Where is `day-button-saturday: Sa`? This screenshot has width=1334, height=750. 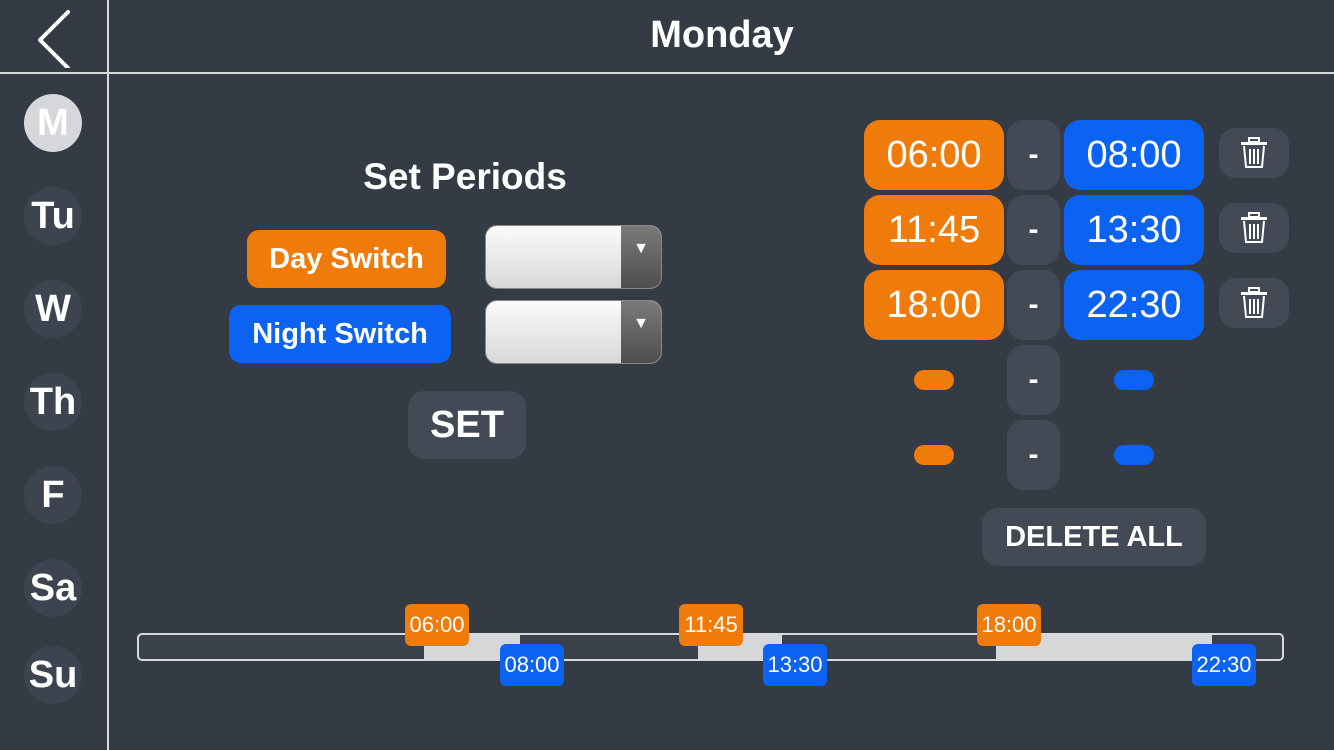 day-button-saturday: Sa is located at coordinates (53, 588).